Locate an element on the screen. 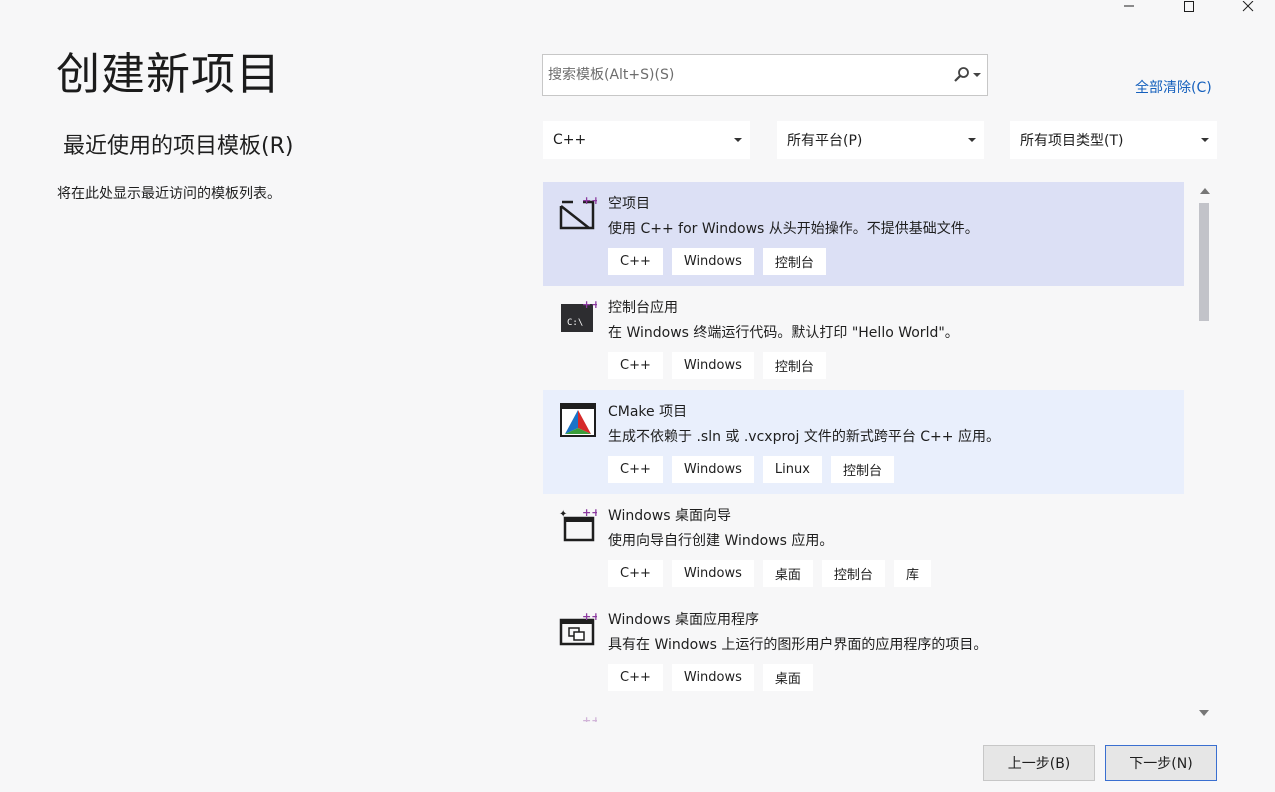 The width and height of the screenshot is (1275, 792). template-description: 使用向导自行创建 Windows 应用。 is located at coordinates (721, 541).